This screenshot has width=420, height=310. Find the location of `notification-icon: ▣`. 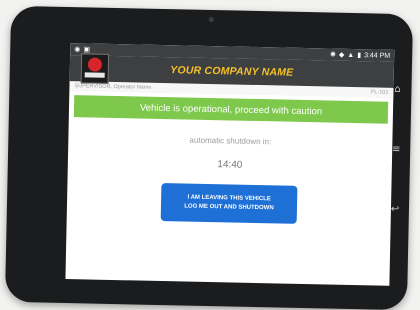

notification-icon: ▣ is located at coordinates (87, 50).